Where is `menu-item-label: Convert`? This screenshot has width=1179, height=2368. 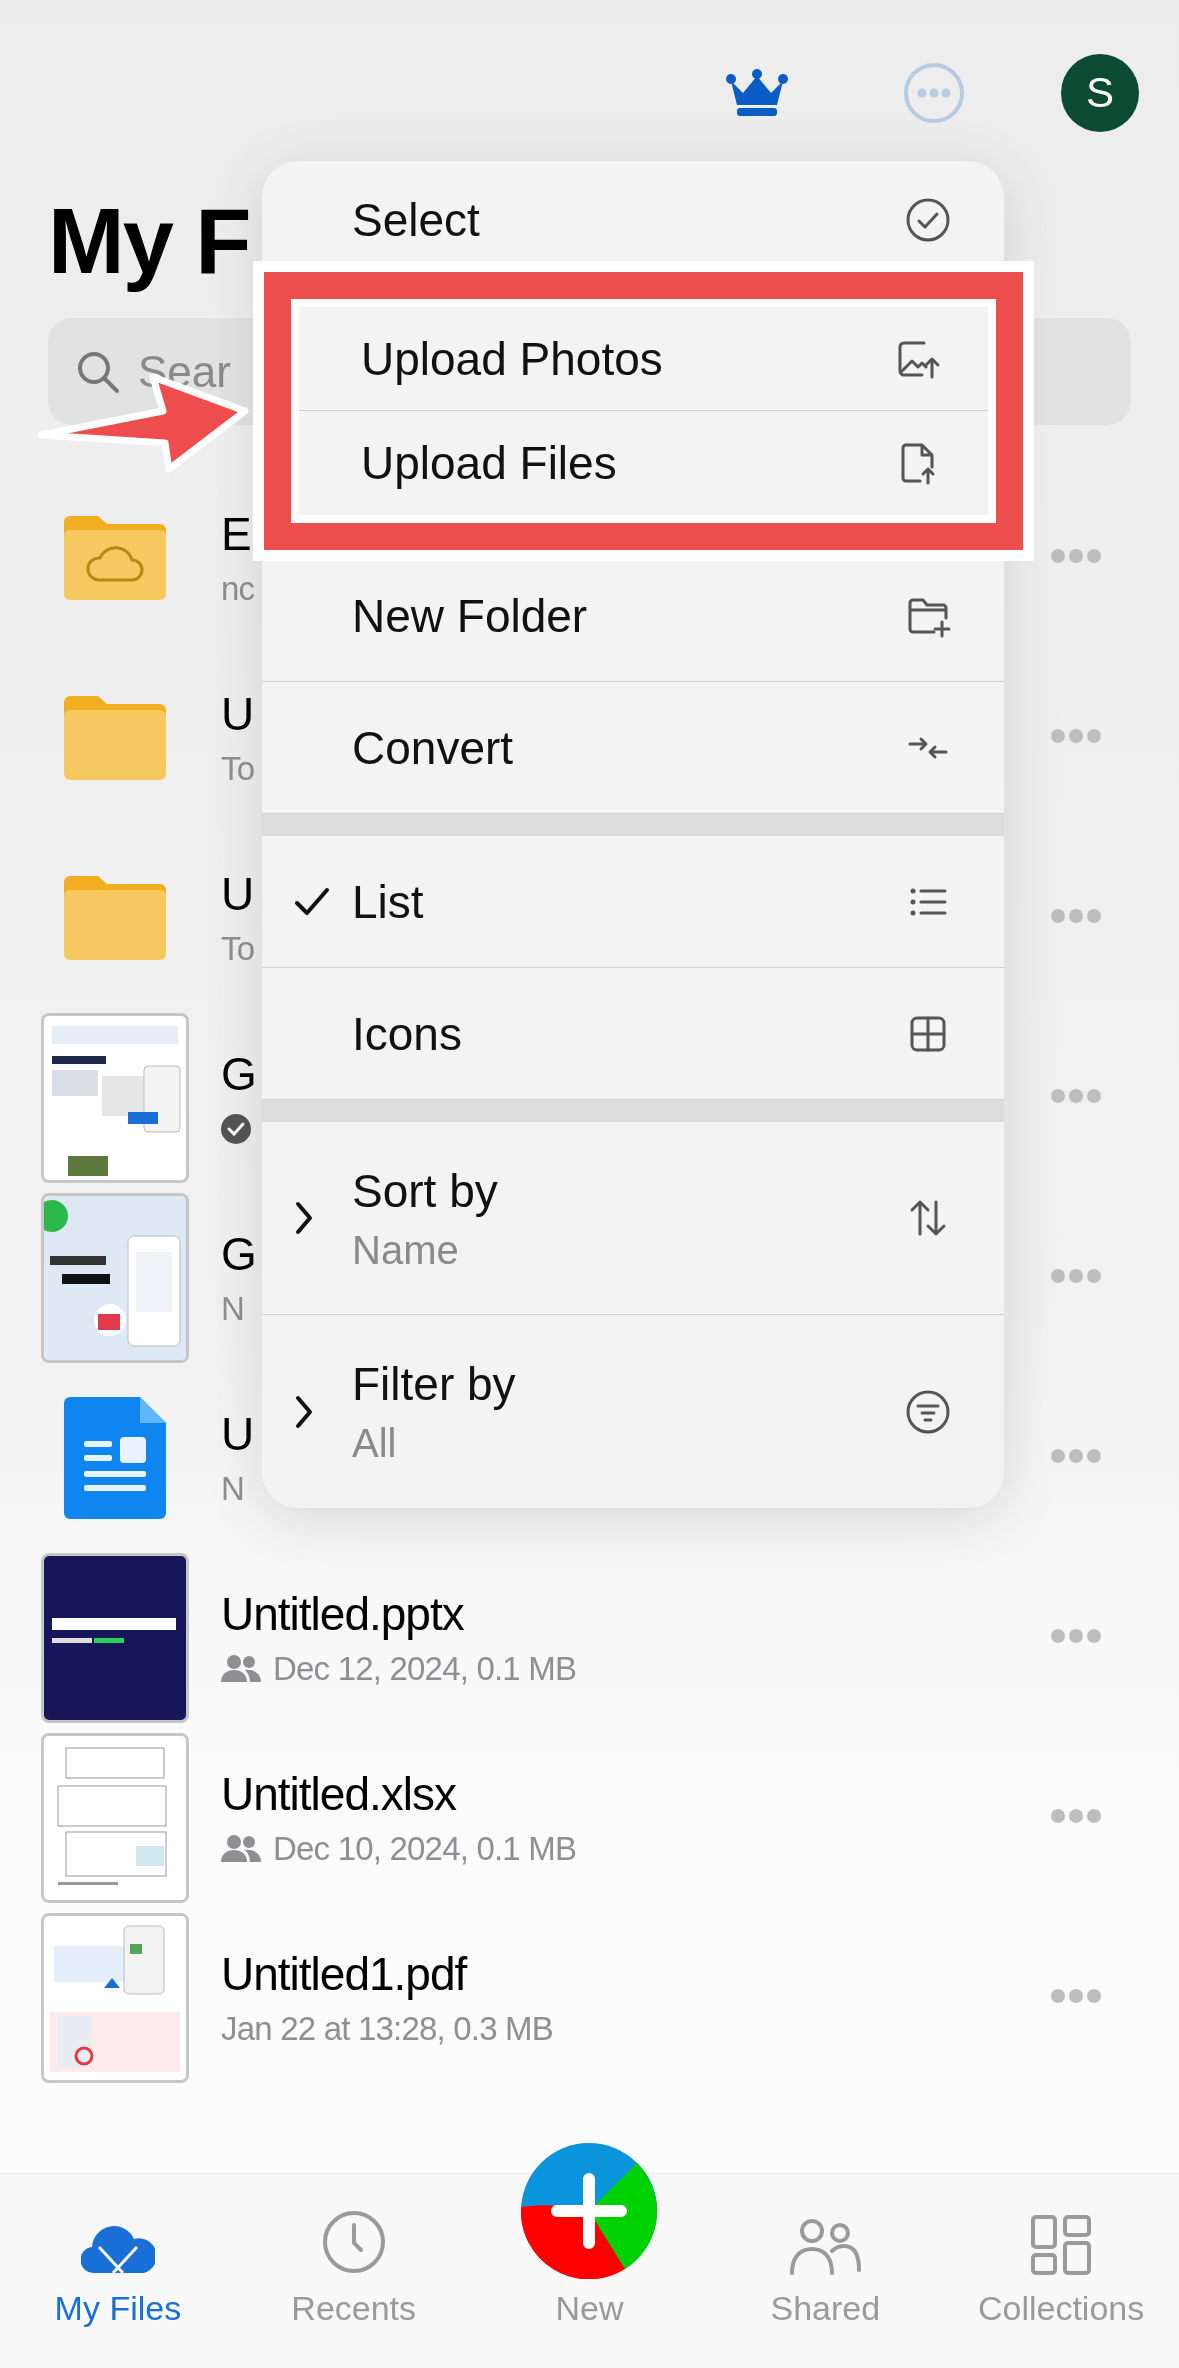 menu-item-label: Convert is located at coordinates (433, 747).